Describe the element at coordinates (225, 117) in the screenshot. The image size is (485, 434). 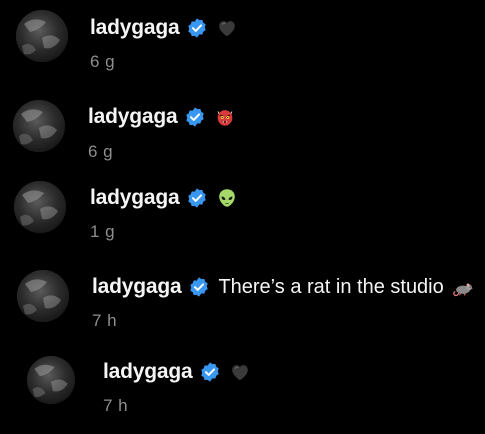
I see `ogre-mask-icon` at that location.